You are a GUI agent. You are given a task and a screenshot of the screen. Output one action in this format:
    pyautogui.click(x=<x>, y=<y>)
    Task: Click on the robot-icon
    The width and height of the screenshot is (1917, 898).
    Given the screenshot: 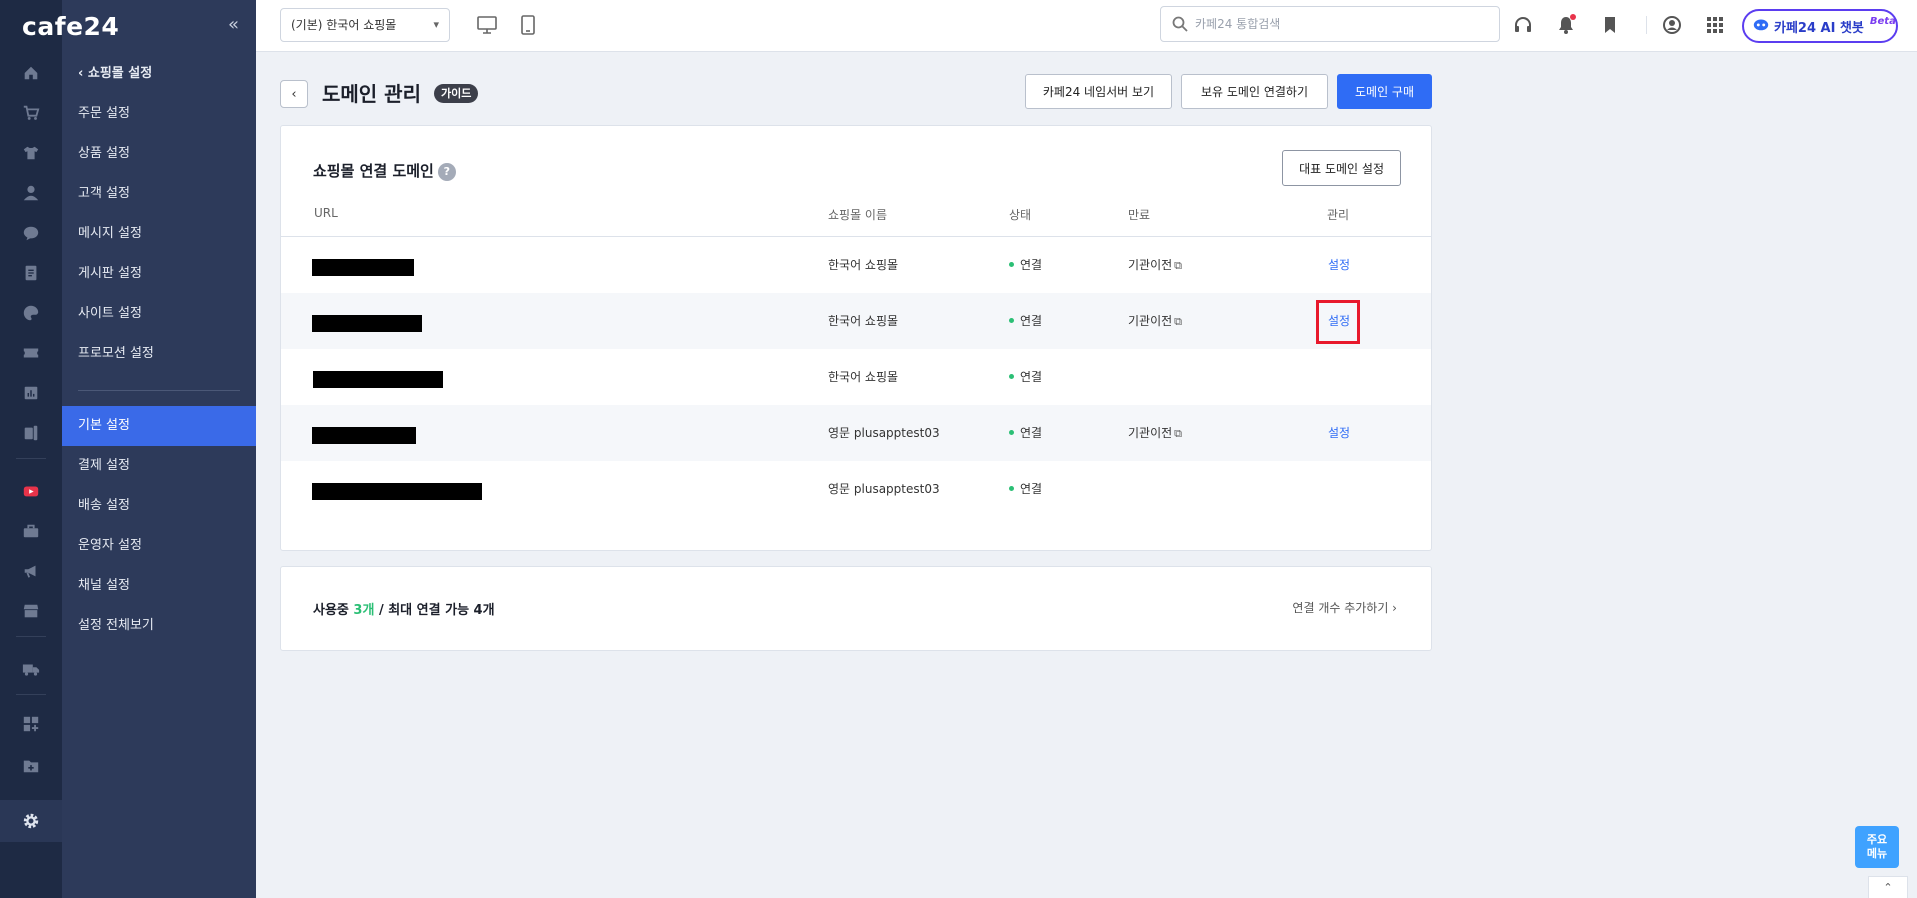 What is the action you would take?
    pyautogui.click(x=1761, y=26)
    